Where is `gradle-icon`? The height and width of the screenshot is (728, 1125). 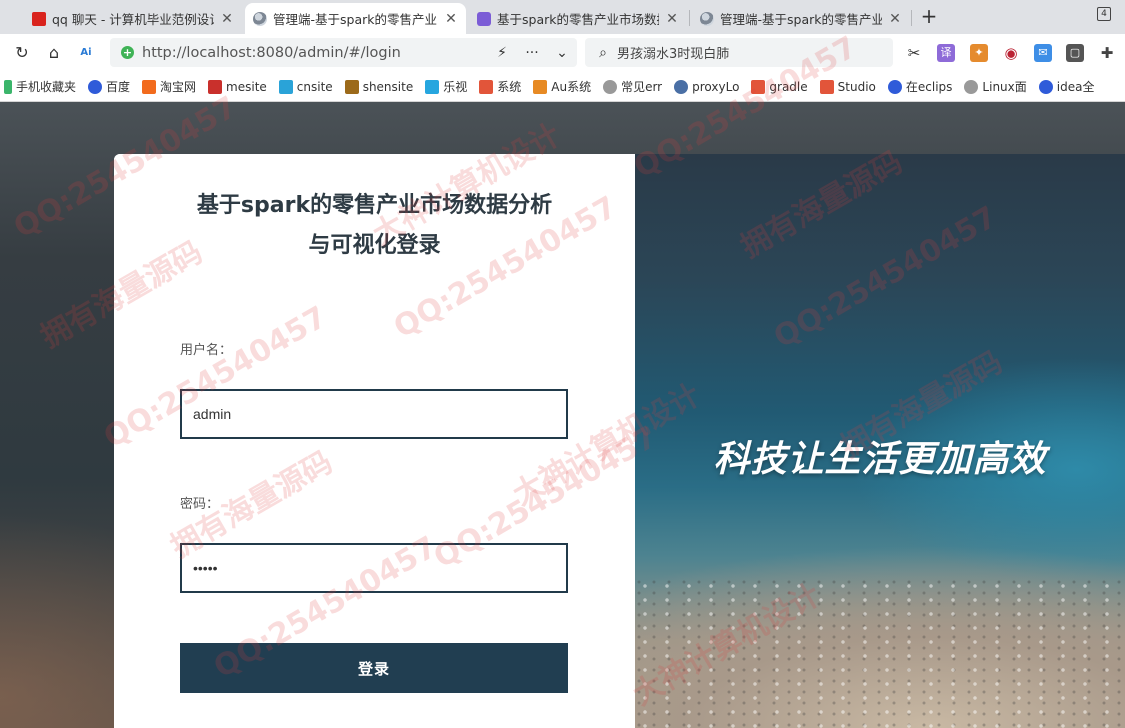
gradle-icon is located at coordinates (758, 86).